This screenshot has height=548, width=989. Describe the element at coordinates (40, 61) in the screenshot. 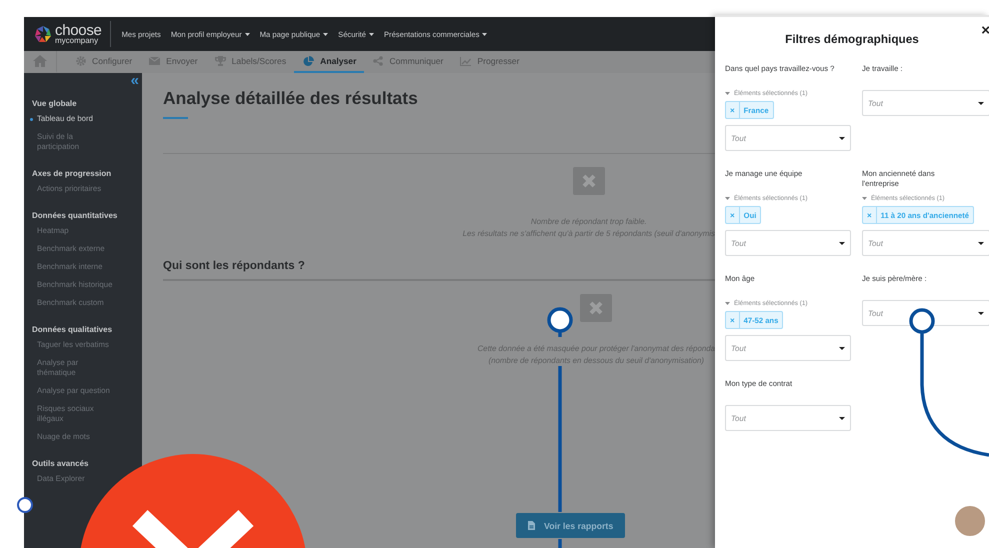

I see `home-icon` at that location.